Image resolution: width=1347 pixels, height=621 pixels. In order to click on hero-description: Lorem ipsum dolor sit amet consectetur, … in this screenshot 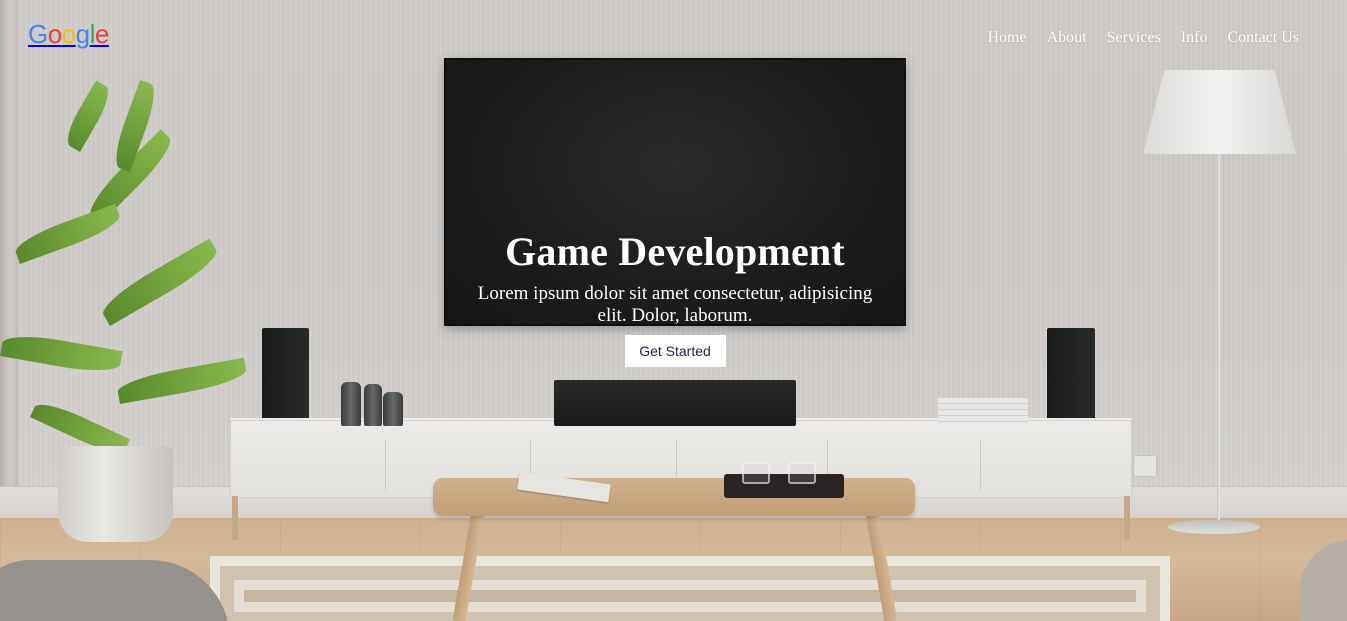, I will do `click(675, 304)`.